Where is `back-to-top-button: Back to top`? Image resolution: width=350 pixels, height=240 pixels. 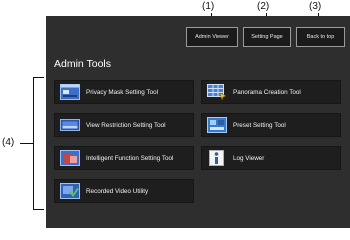
back-to-top-button: Back to top is located at coordinates (320, 37).